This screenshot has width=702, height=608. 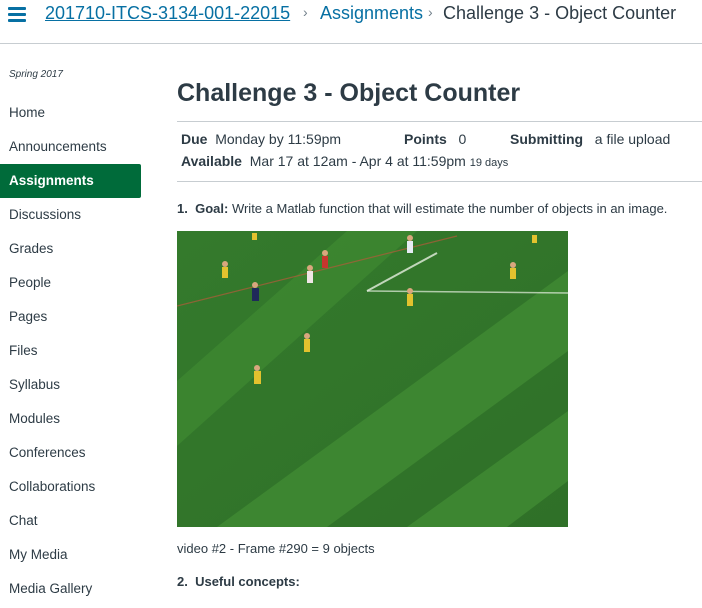 What do you see at coordinates (590, 139) in the screenshot?
I see `submitting-row: Submitting a file upload` at bounding box center [590, 139].